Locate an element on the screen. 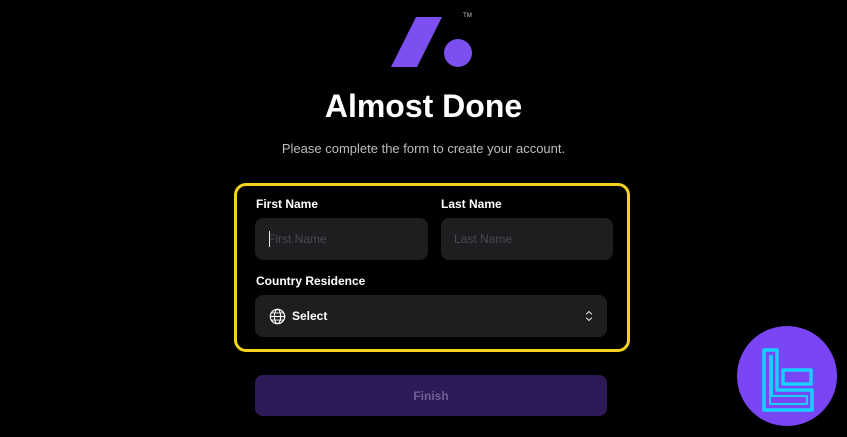  text-cursor is located at coordinates (269, 239).